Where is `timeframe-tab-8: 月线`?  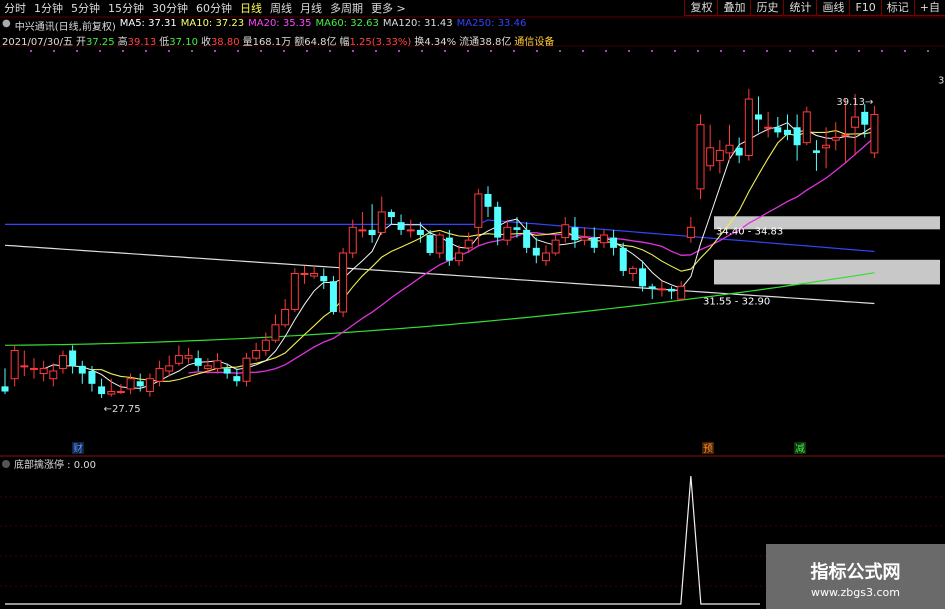 timeframe-tab-8: 月线 is located at coordinates (311, 8).